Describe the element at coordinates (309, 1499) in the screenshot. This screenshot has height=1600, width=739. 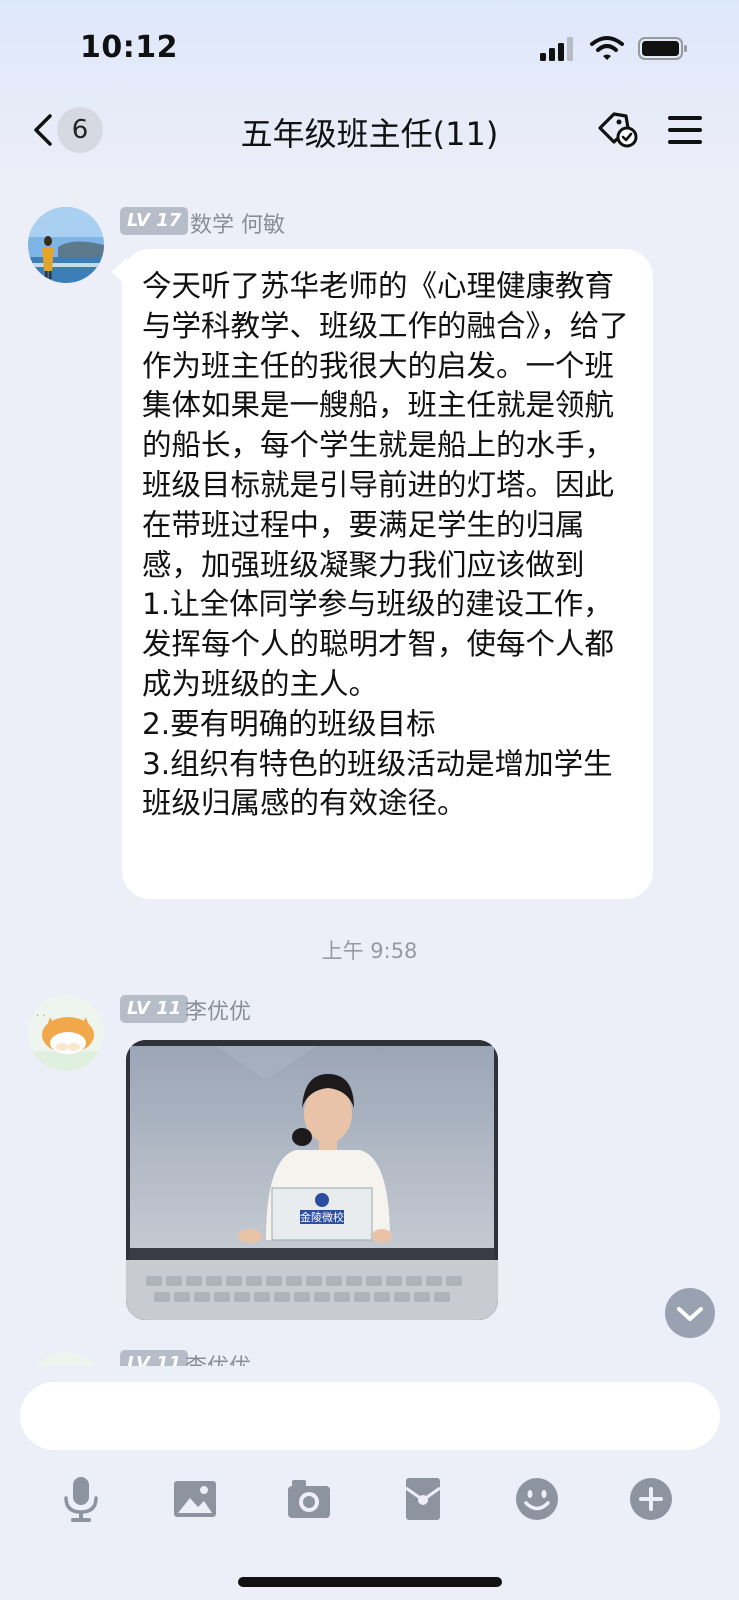
I see `camera-icon` at that location.